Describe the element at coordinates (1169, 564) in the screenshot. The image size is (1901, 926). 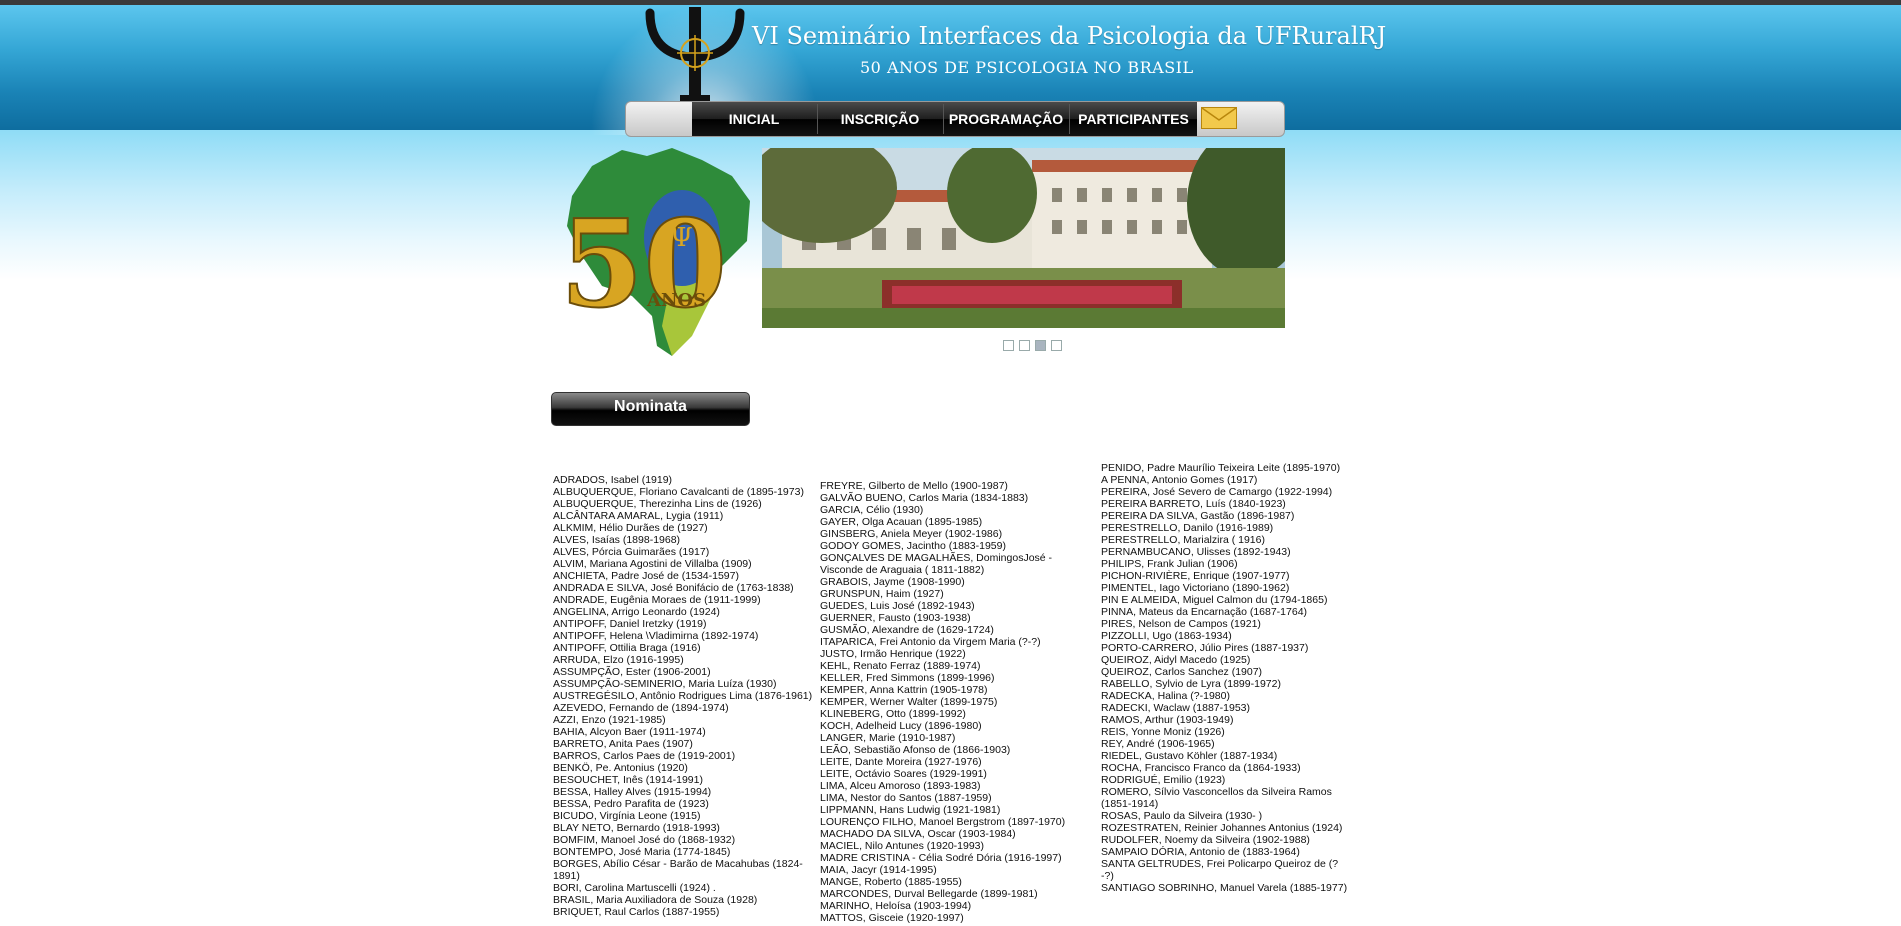
I see `name-entry: PHILIPS, Frank Julian (1906)` at that location.